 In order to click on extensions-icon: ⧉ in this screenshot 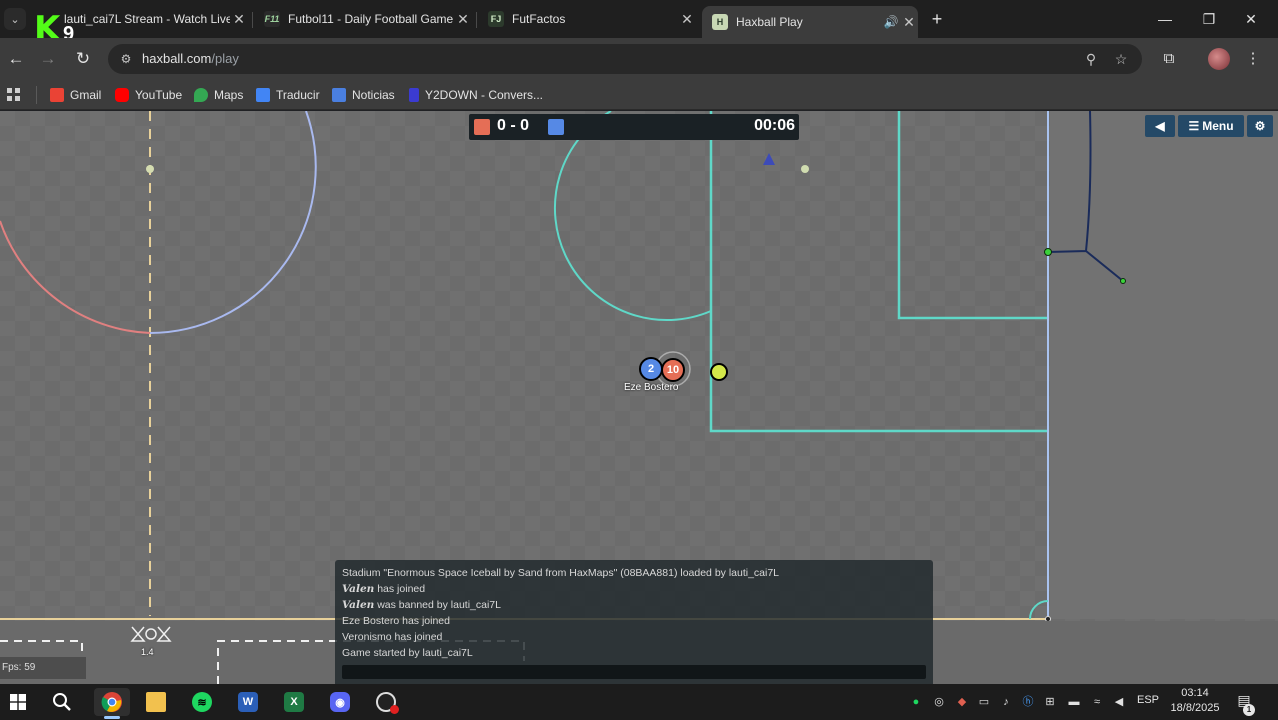, I will do `click(1169, 59)`.